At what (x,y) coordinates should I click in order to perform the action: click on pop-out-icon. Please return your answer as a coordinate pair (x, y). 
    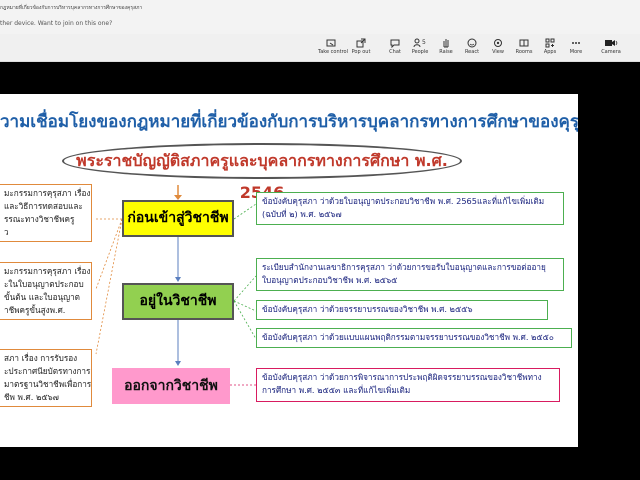
    Looking at the image, I should click on (361, 43).